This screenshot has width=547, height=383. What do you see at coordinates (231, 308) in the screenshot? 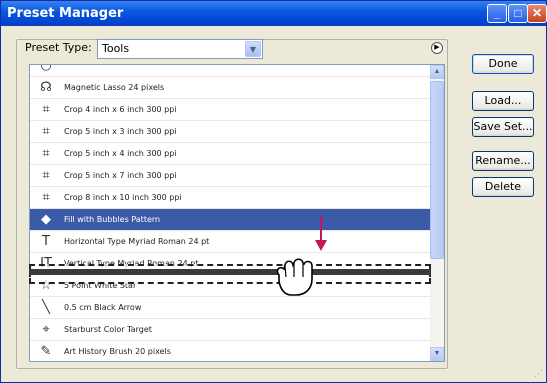
I see `list-item: ╲ 0.5 cm Black Arrow` at bounding box center [231, 308].